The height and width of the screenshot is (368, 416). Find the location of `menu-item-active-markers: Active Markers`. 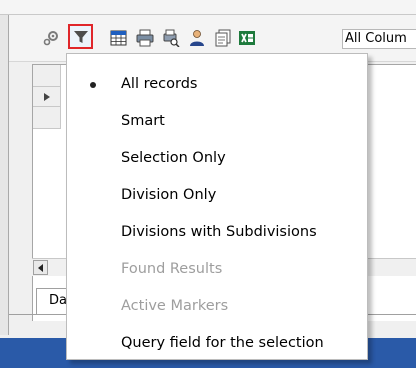

menu-item-active-markers: Active Markers is located at coordinates (217, 307).